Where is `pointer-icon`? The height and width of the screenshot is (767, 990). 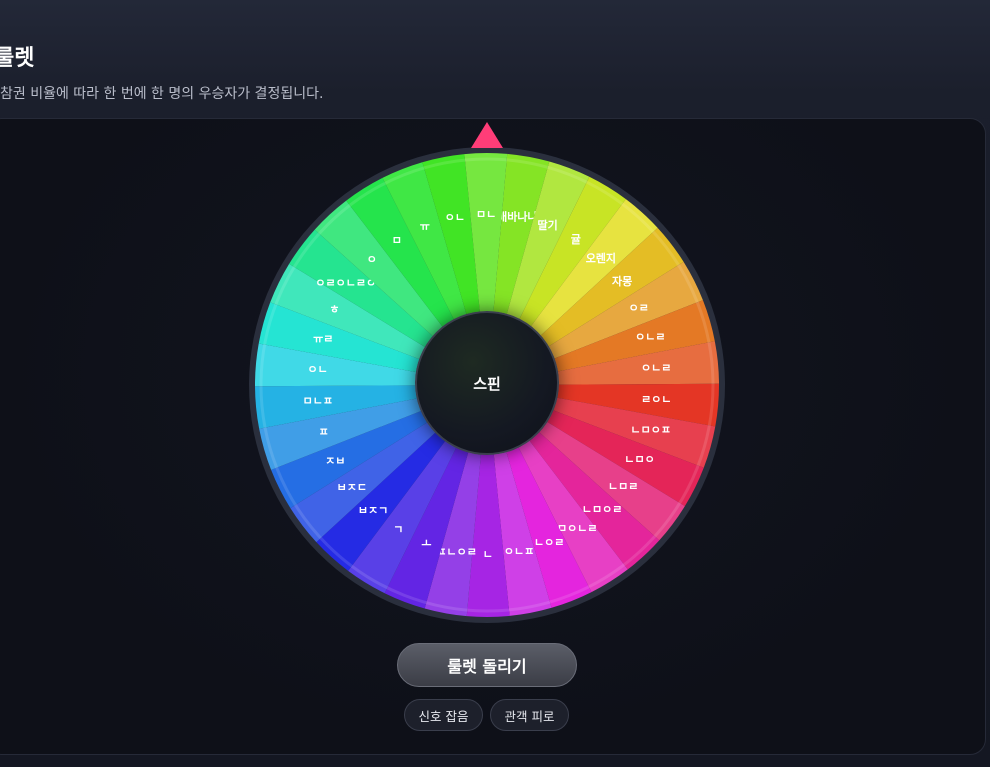 pointer-icon is located at coordinates (487, 135).